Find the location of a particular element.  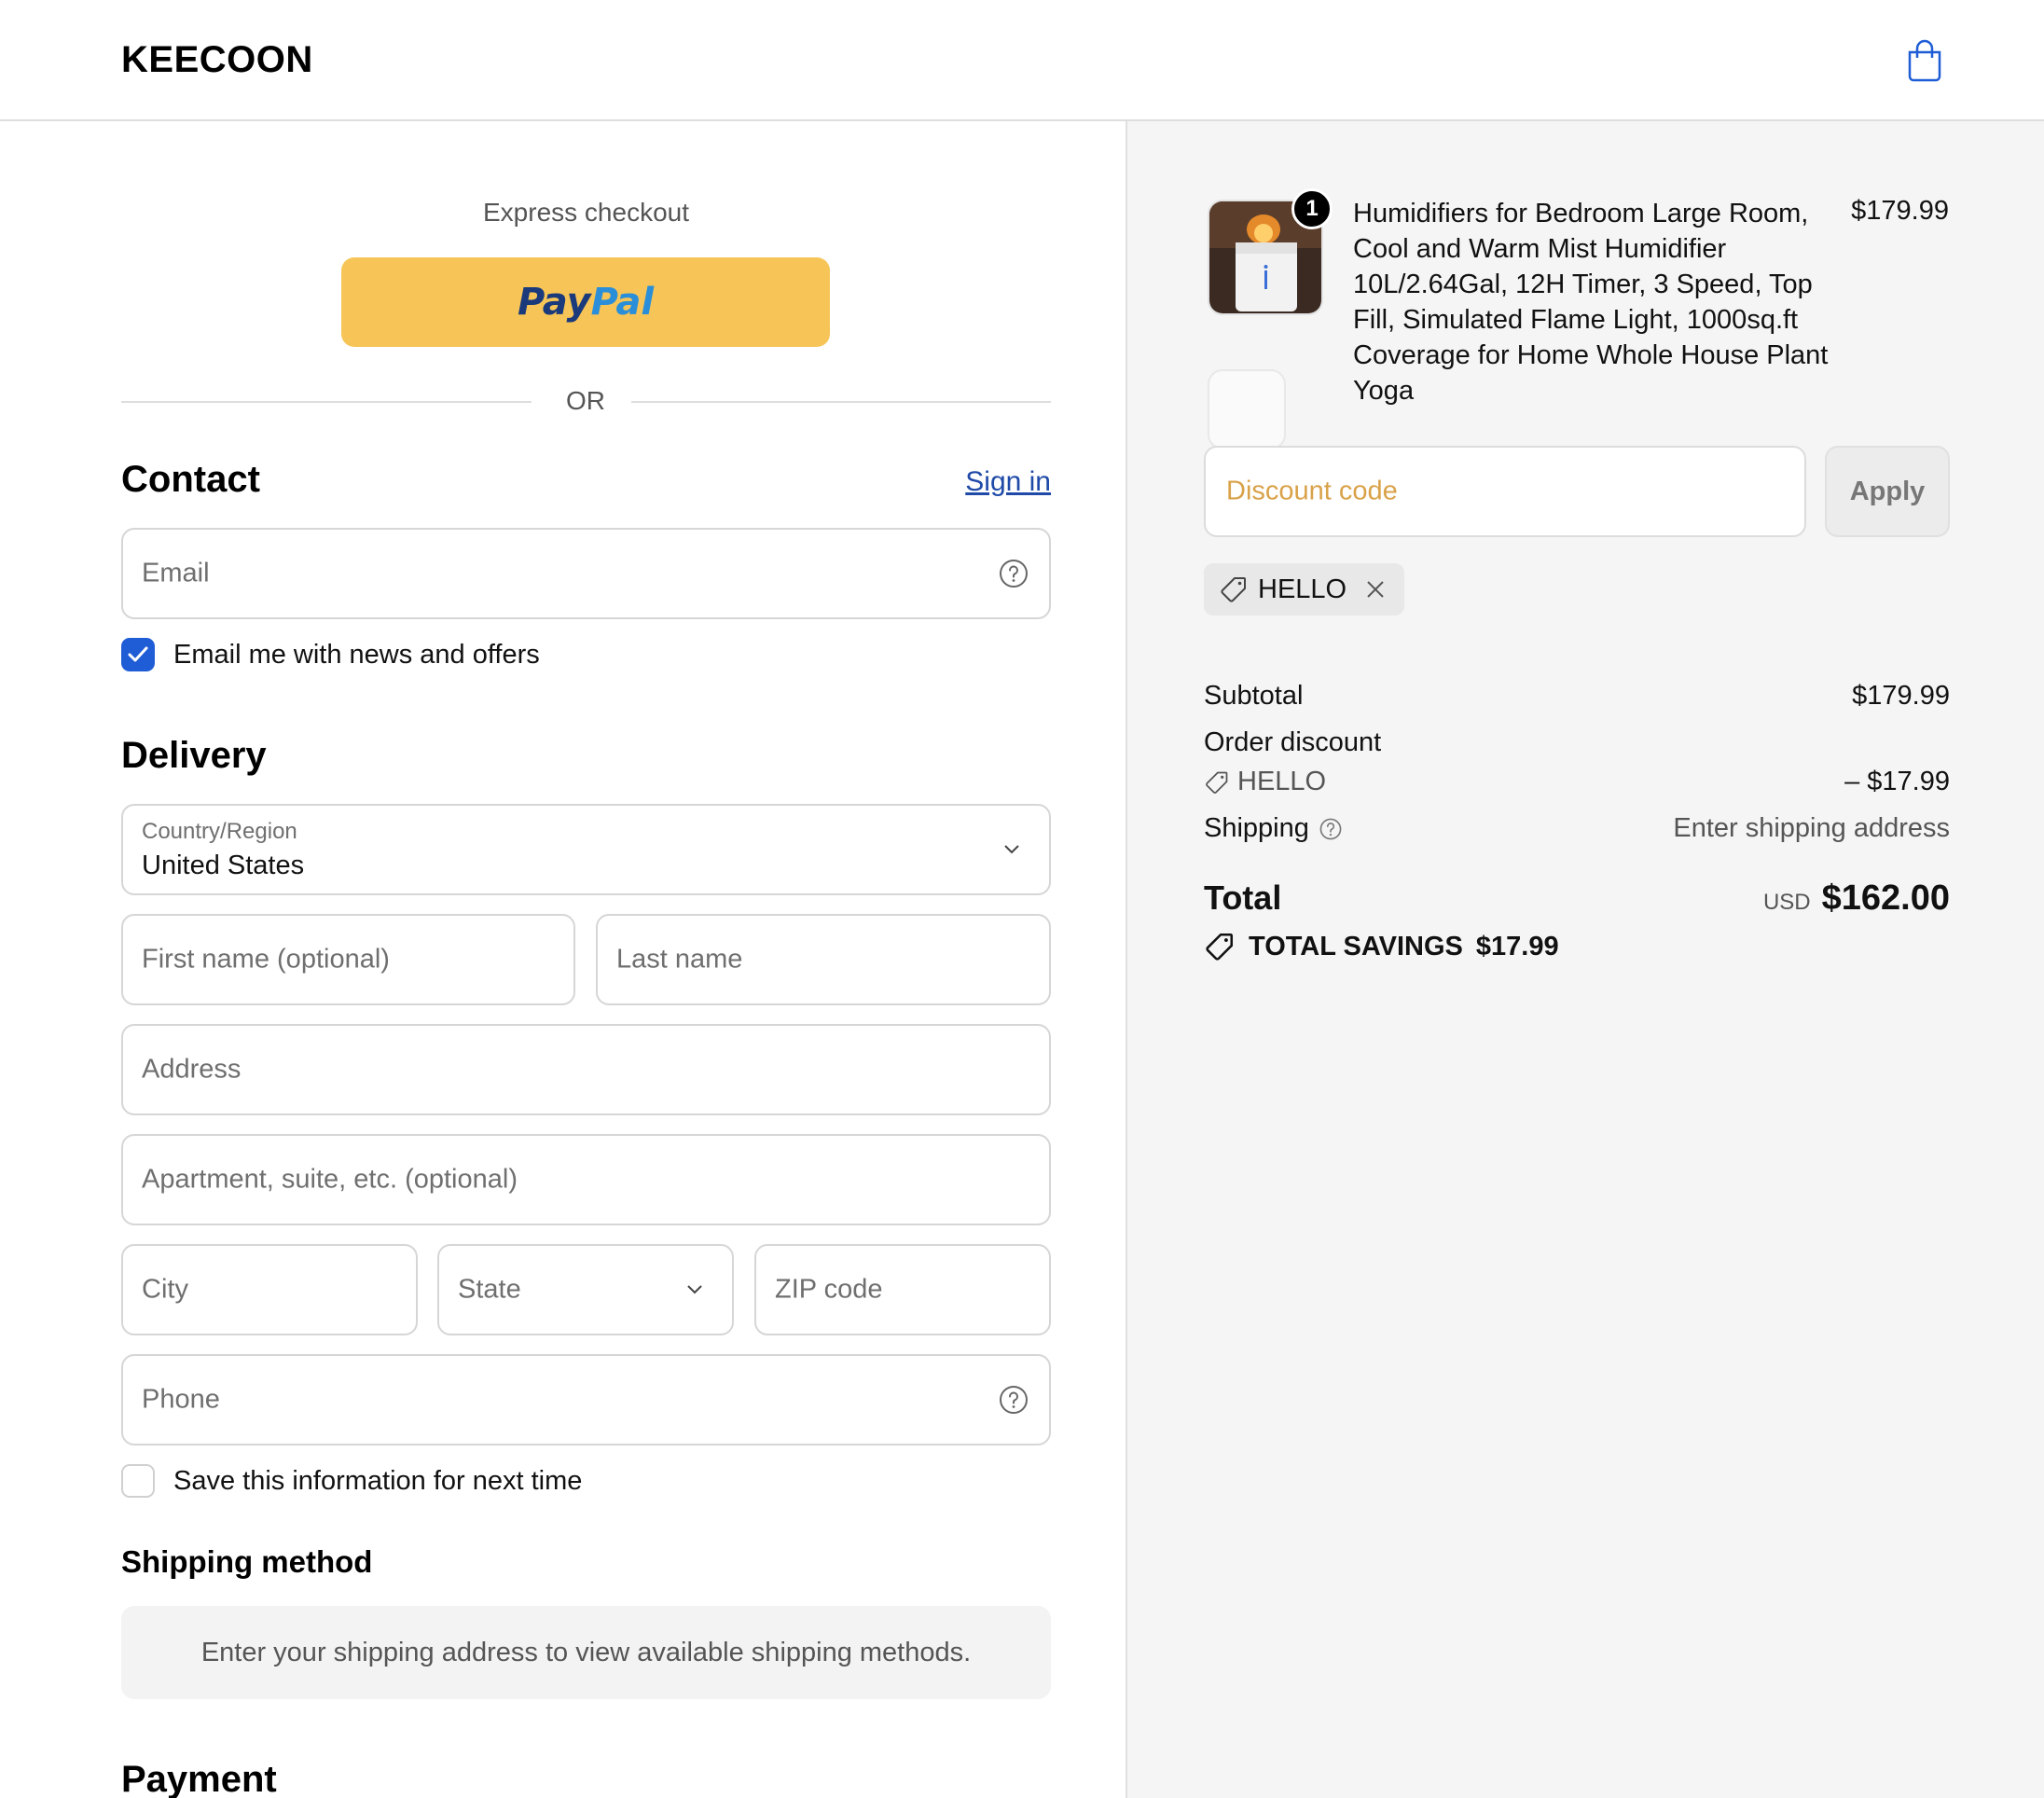

currency-code: USD is located at coordinates (1786, 902).